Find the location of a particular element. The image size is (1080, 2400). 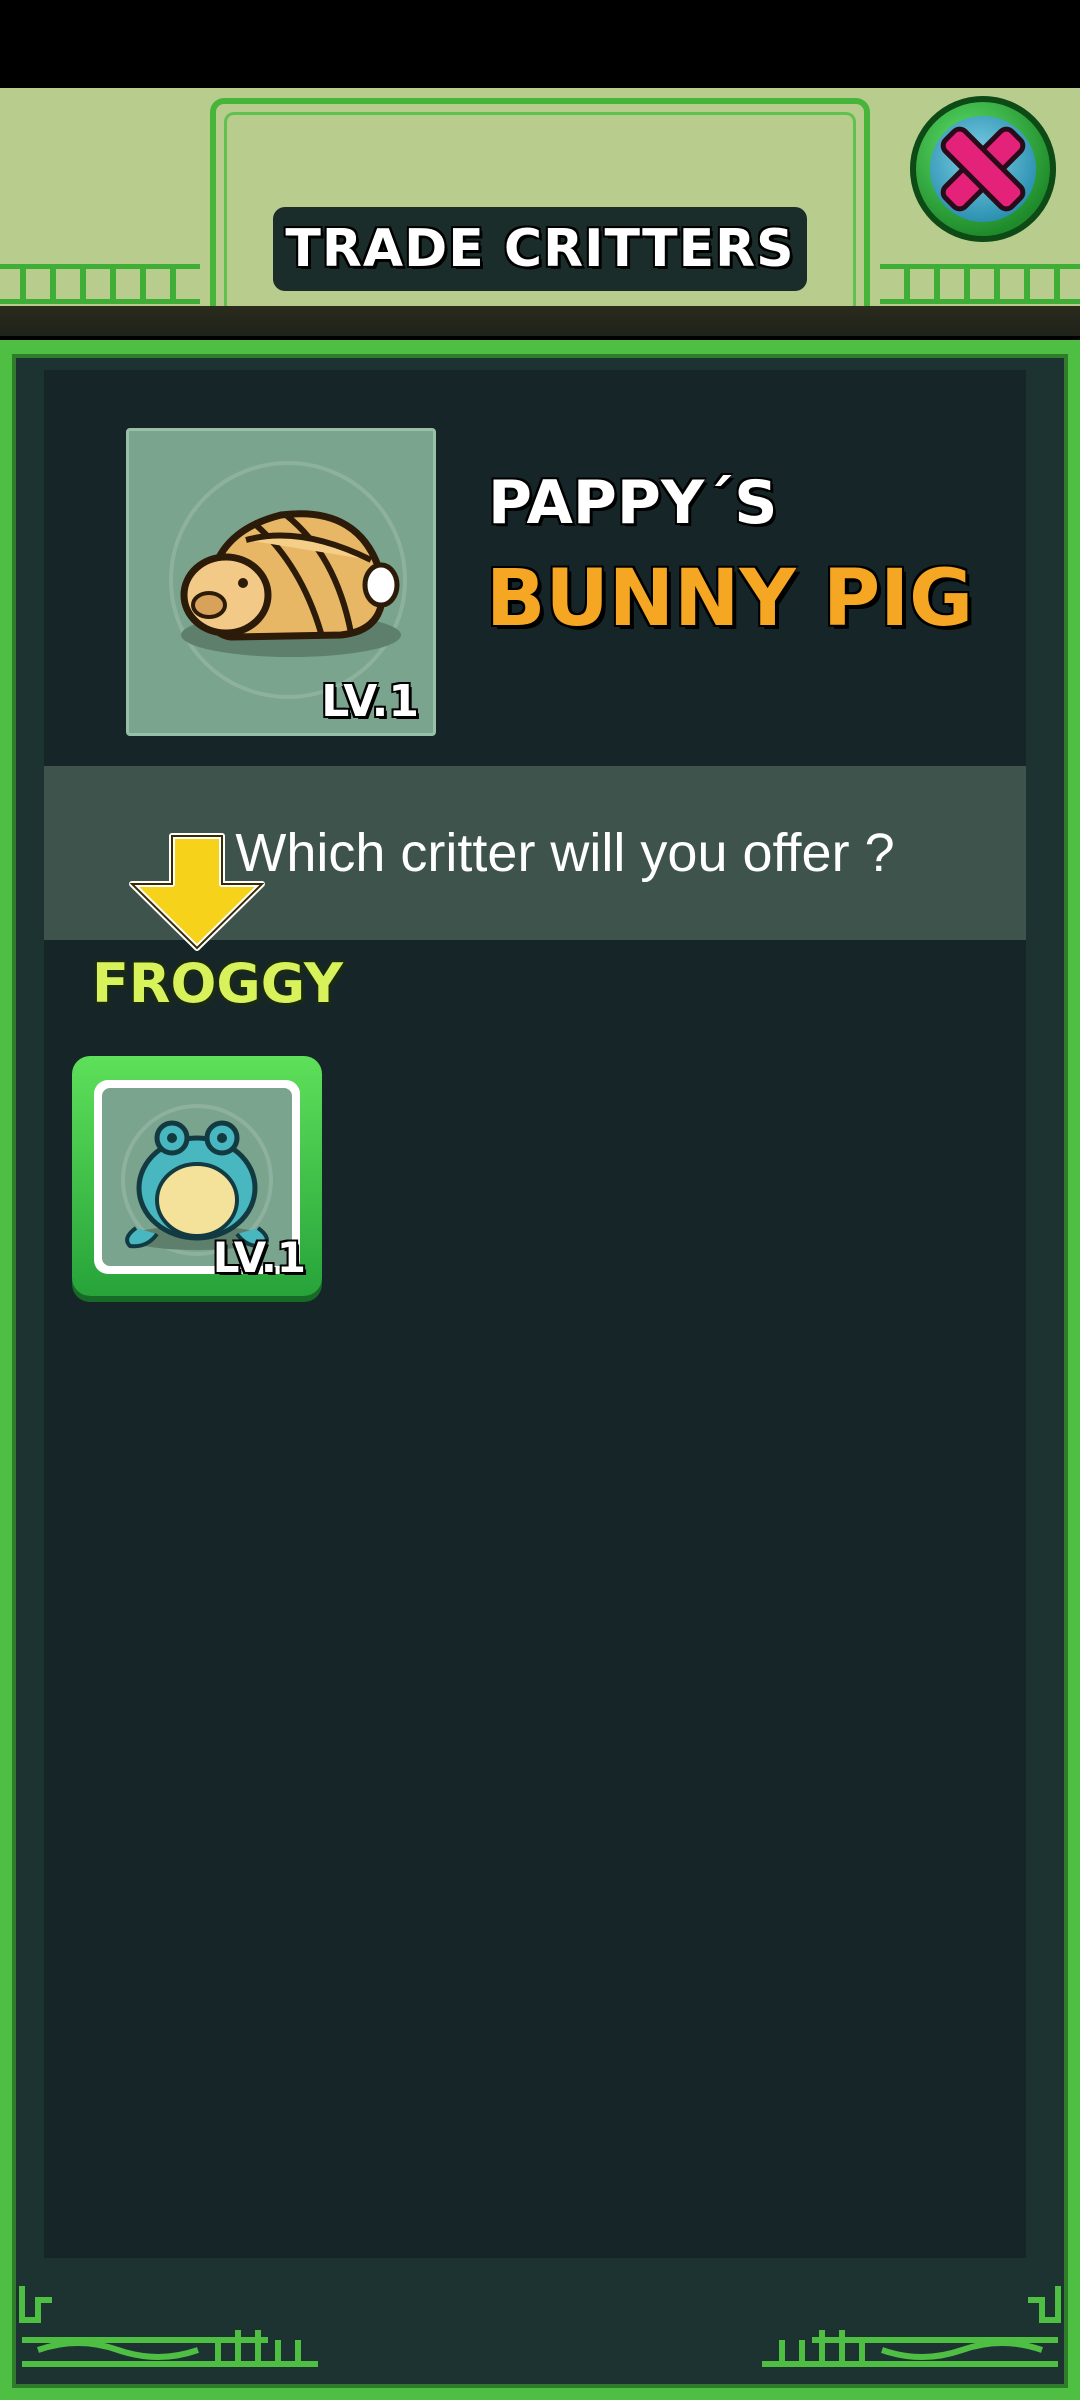

title-plaque: TRADE CRITTERS is located at coordinates (540, 249).